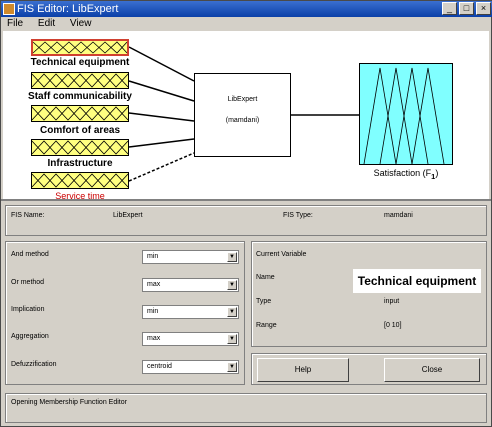  Describe the element at coordinates (392, 301) in the screenshot. I see `type-value: input` at that location.